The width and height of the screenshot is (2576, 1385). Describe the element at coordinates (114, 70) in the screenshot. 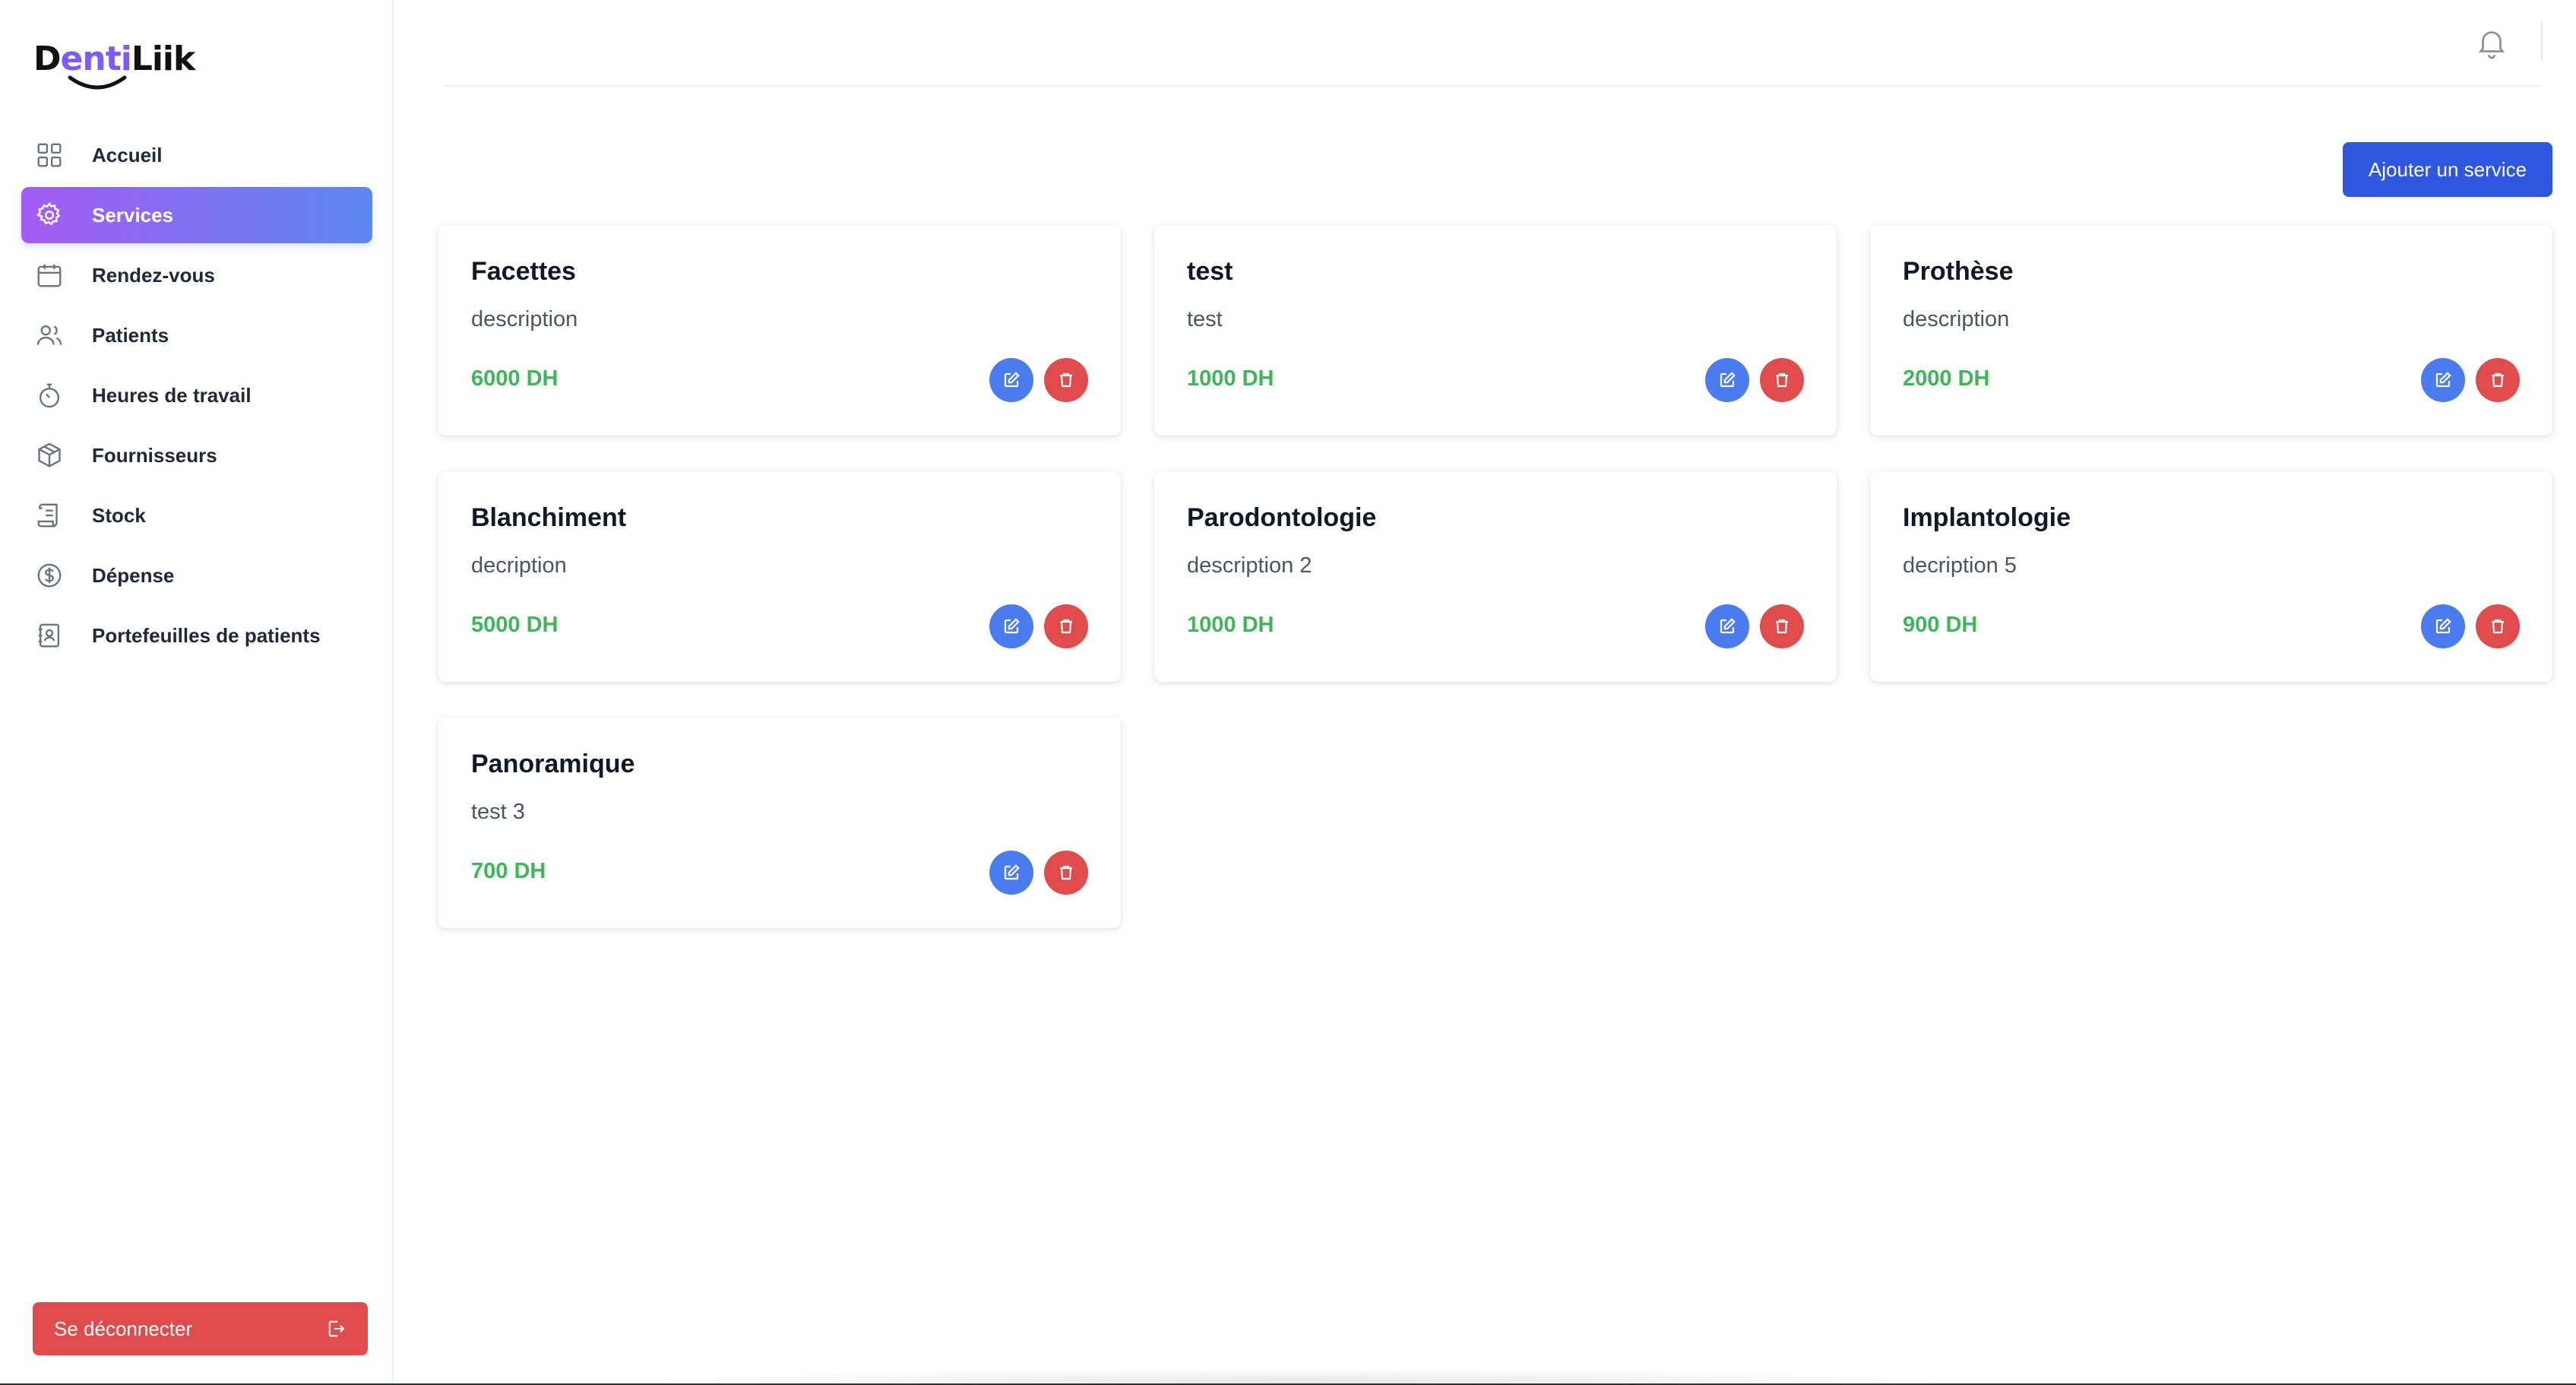

I see `logo: Denti Liik` at that location.